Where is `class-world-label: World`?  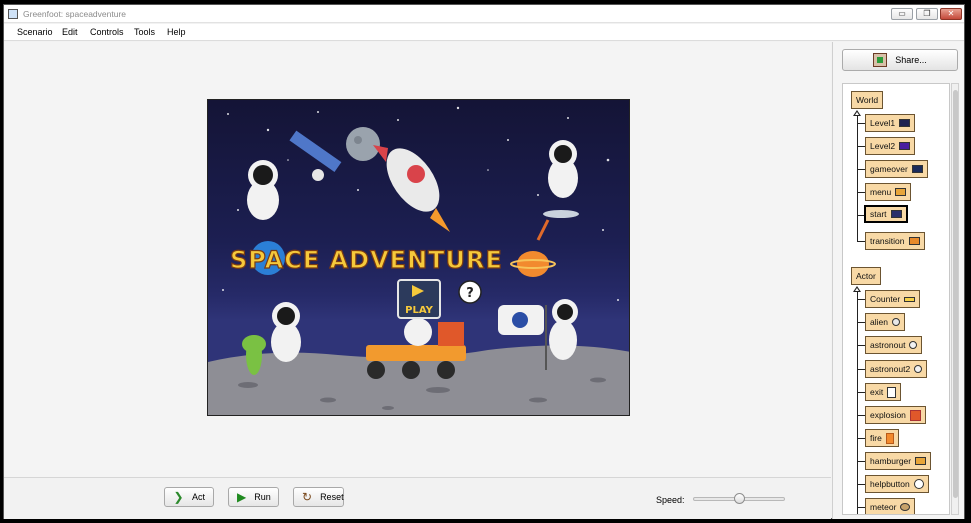 class-world-label: World is located at coordinates (867, 100).